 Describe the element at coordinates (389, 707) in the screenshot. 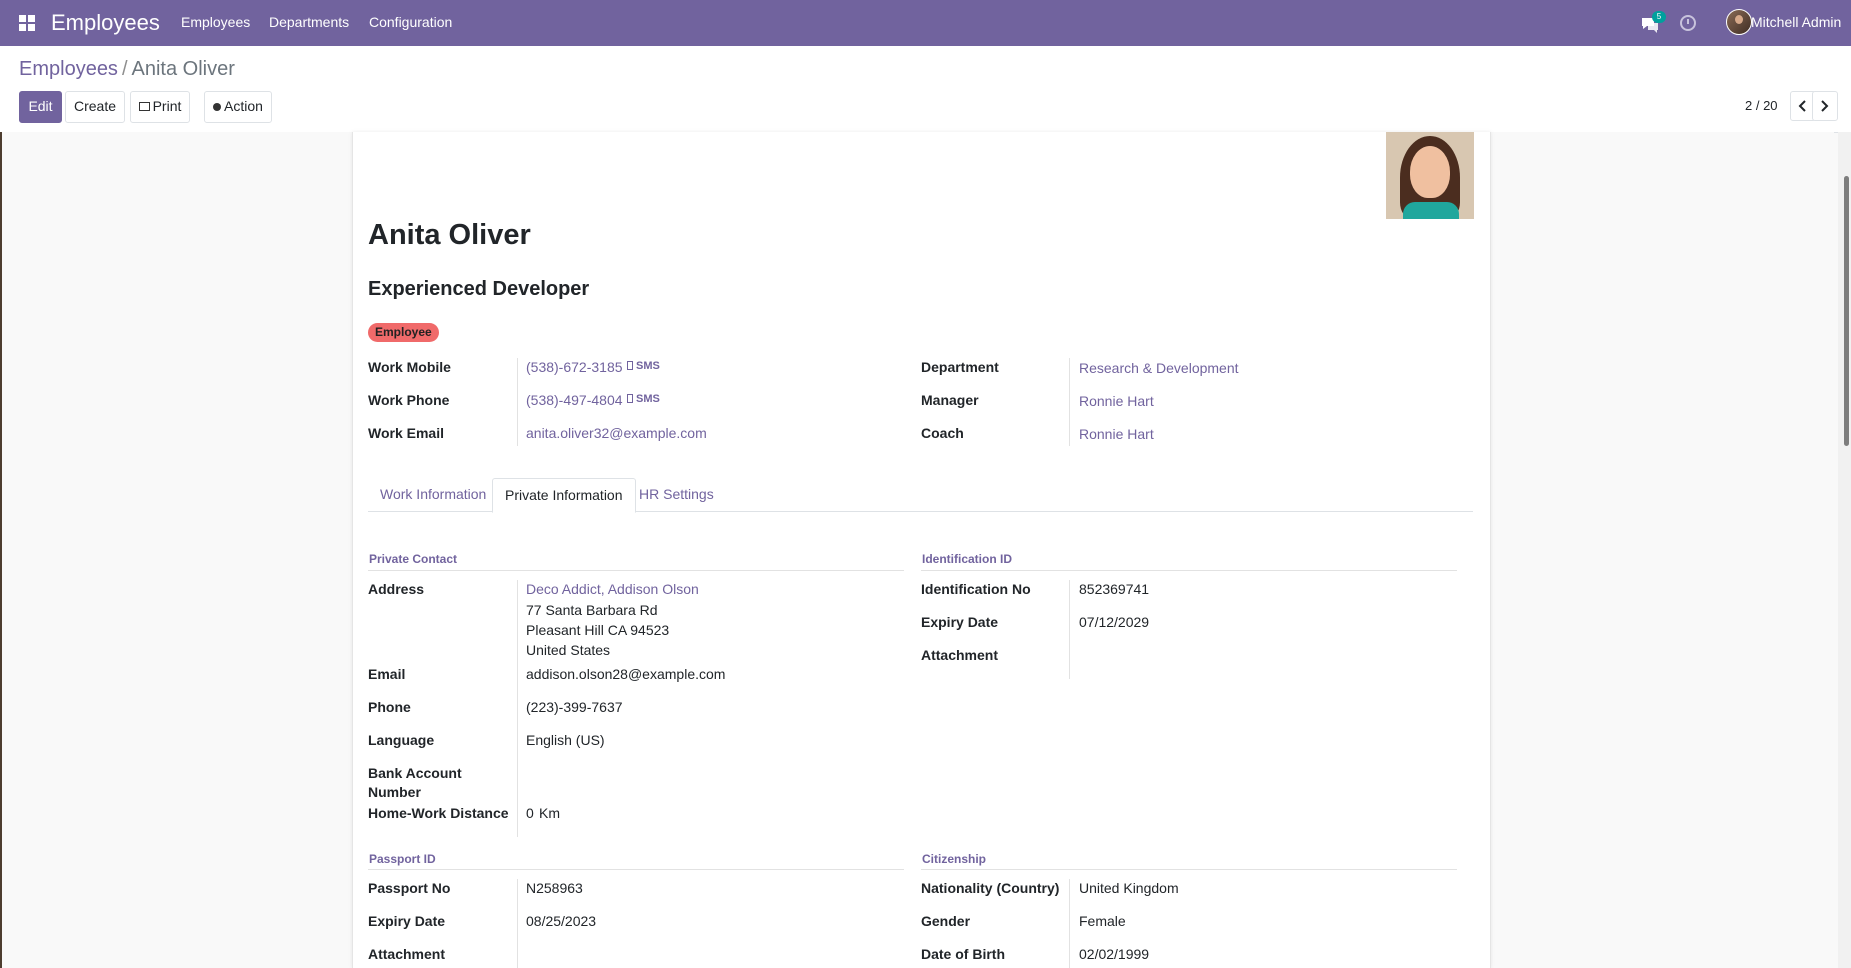

I see `private-phone-label: Phone` at that location.